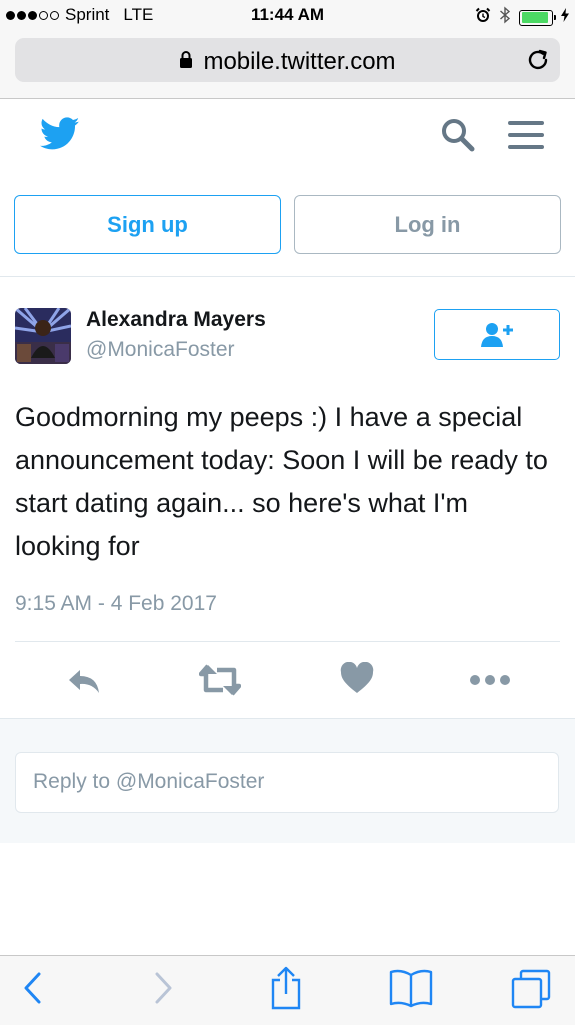  I want to click on url-text: mobile.twitter.com, so click(299, 61).